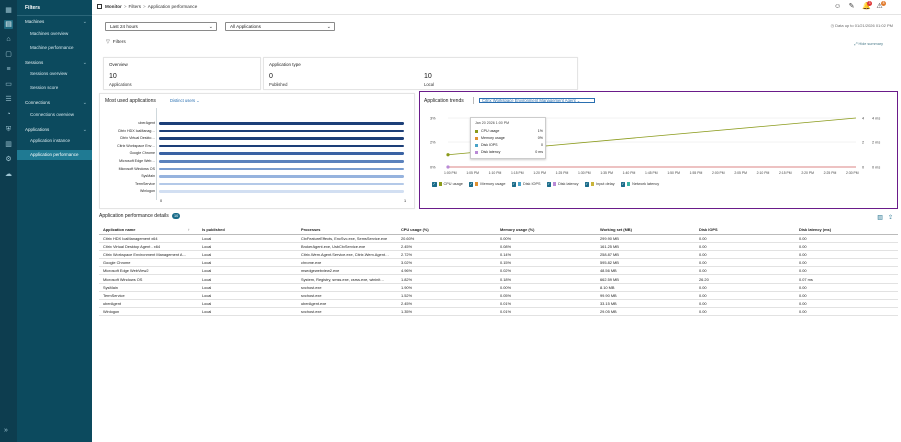 The width and height of the screenshot is (901, 442). Describe the element at coordinates (148, 279) in the screenshot. I see `table-cell: Microsoft Windows OS` at that location.